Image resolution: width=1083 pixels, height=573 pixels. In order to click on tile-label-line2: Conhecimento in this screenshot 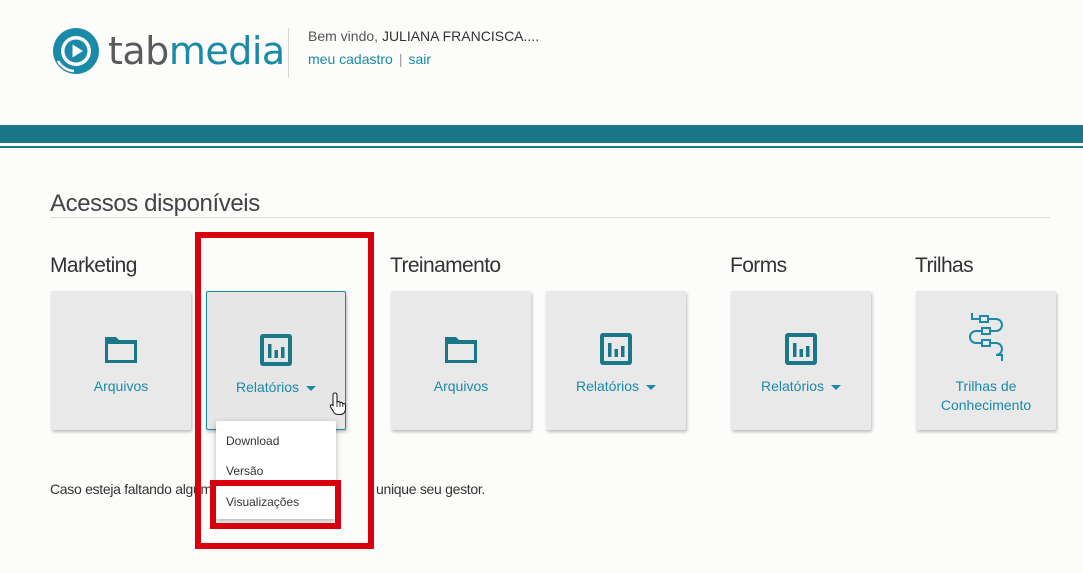, I will do `click(986, 405)`.